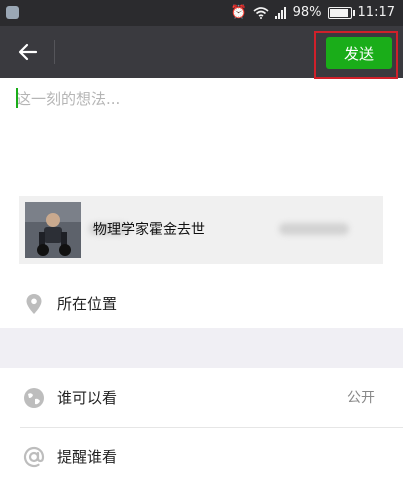 This screenshot has width=403, height=487. Describe the element at coordinates (87, 398) in the screenshot. I see `visibility-label: 谁可以看` at that location.